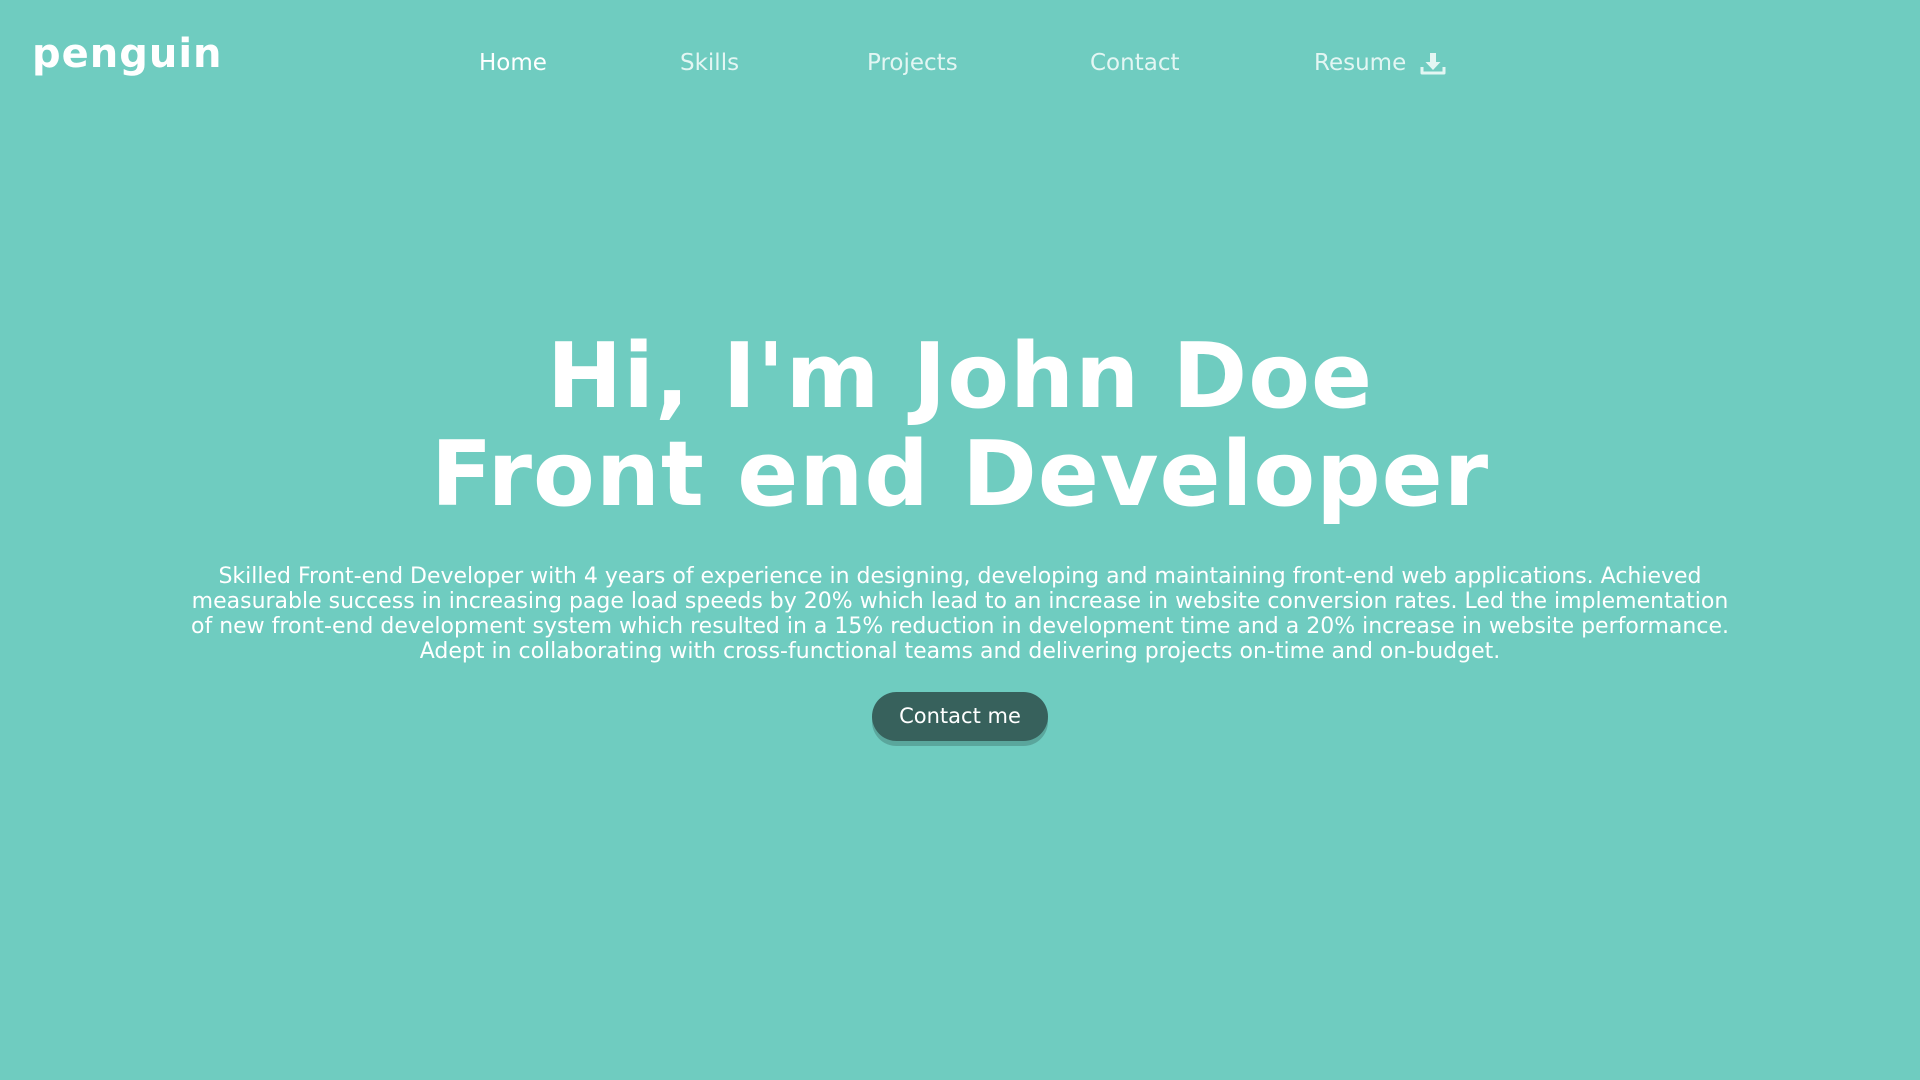 The height and width of the screenshot is (1080, 1920). What do you see at coordinates (513, 63) in the screenshot?
I see `nav-home-link: Home` at bounding box center [513, 63].